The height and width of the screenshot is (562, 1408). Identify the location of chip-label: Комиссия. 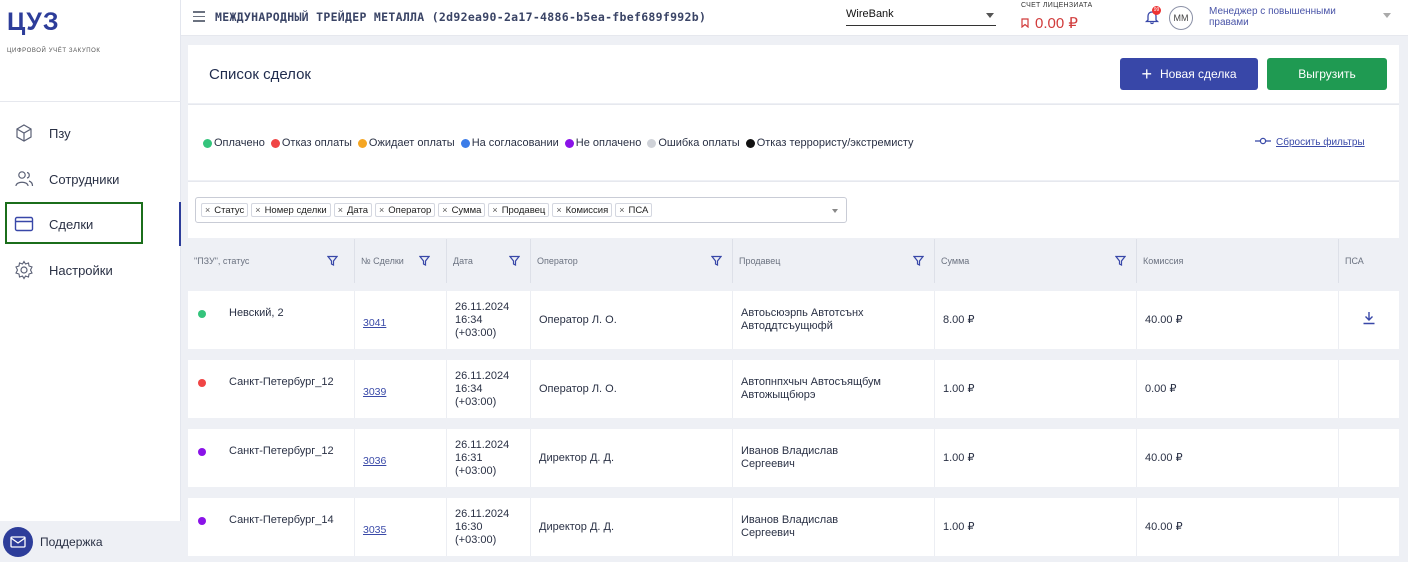
(587, 210).